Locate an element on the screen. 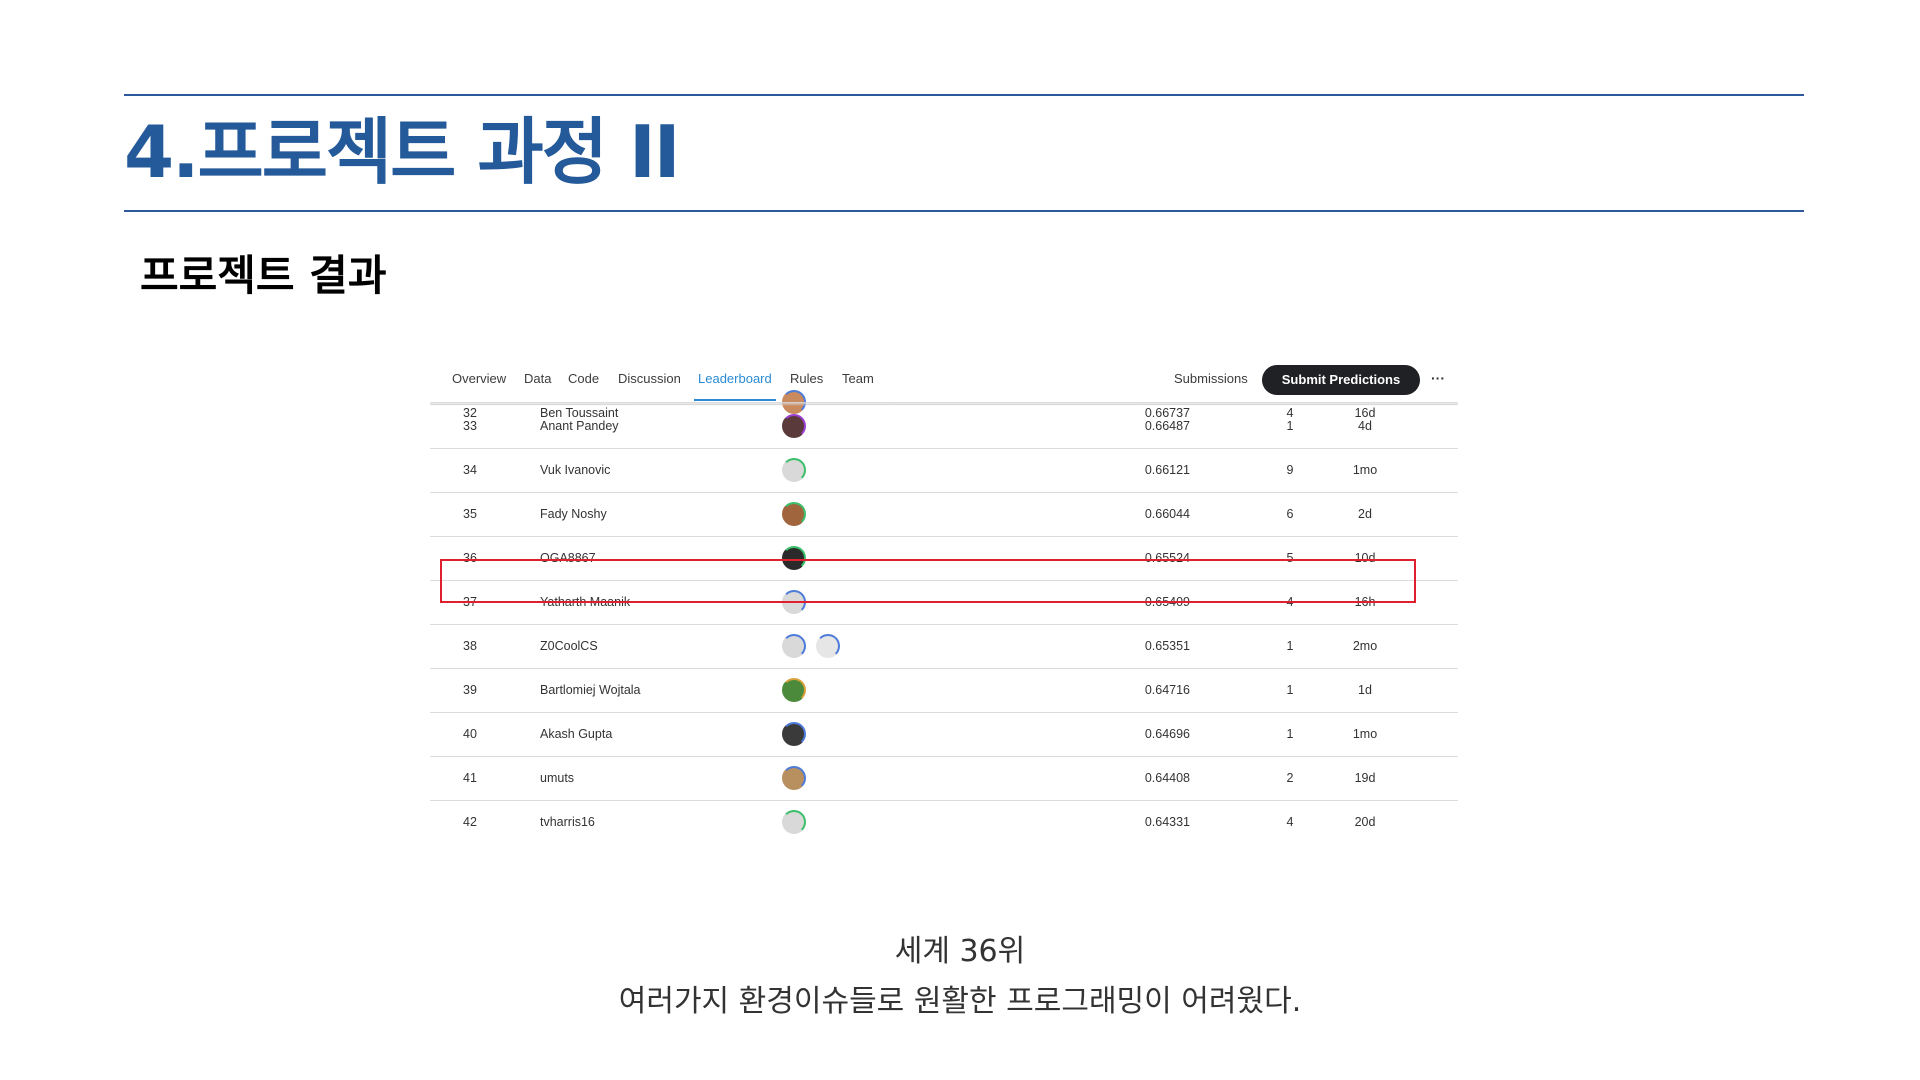 This screenshot has width=1920, height=1080. score-cell: 0.66121 is located at coordinates (1167, 470).